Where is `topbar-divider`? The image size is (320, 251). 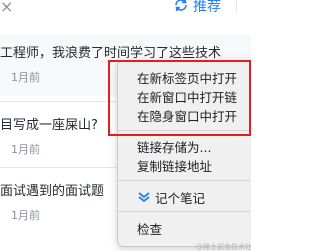
topbar-divider is located at coordinates (236, 6).